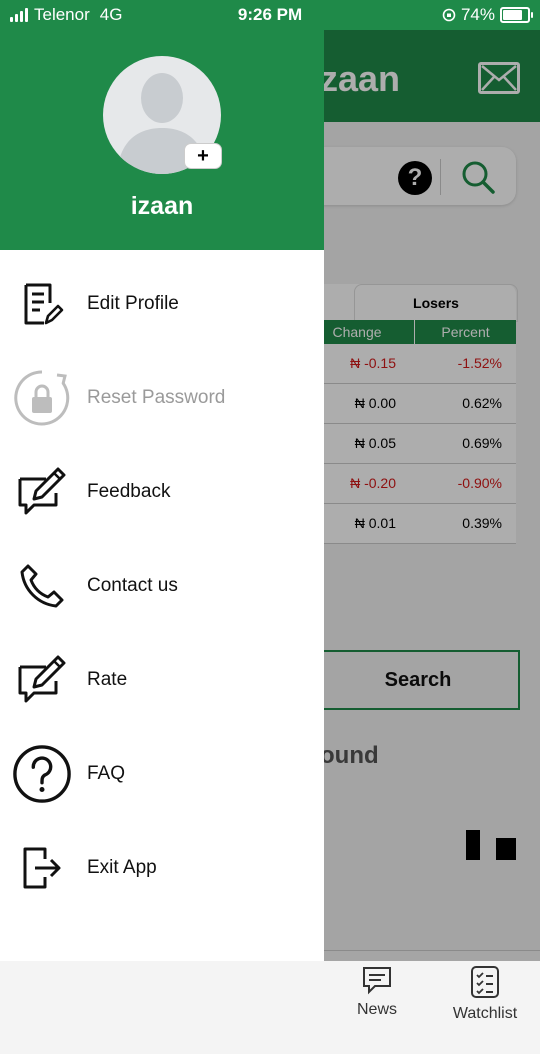  What do you see at coordinates (129, 491) in the screenshot?
I see `menu-item-label: Feedback` at bounding box center [129, 491].